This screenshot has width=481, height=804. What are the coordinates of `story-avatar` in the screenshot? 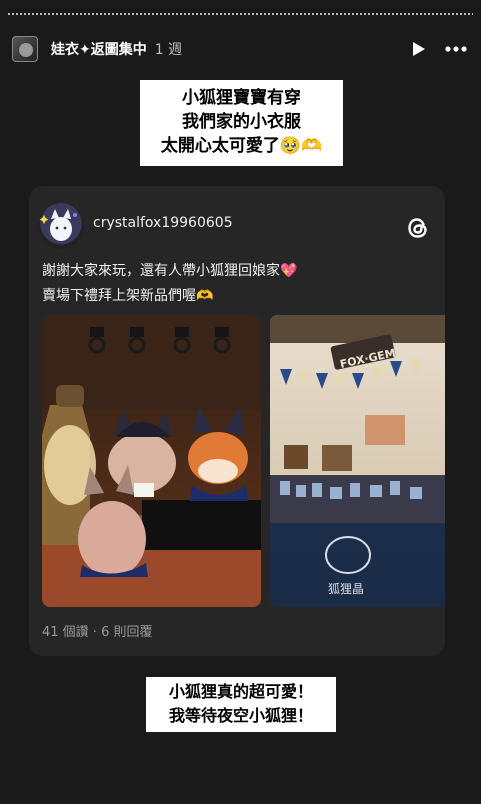 It's located at (25, 49).